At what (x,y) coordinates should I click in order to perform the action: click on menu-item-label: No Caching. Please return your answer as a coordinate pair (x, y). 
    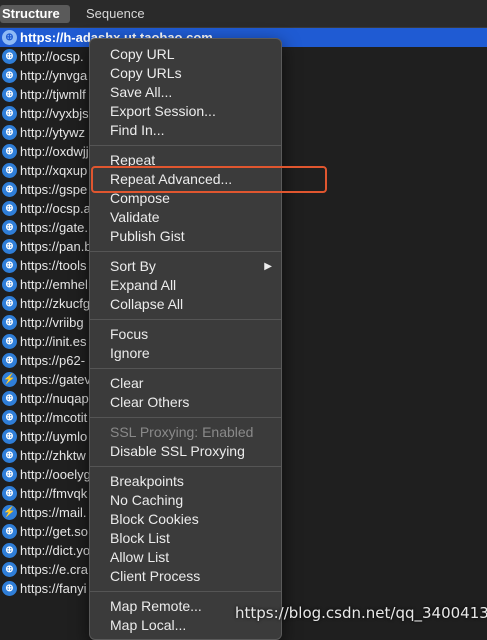
    Looking at the image, I should click on (147, 500).